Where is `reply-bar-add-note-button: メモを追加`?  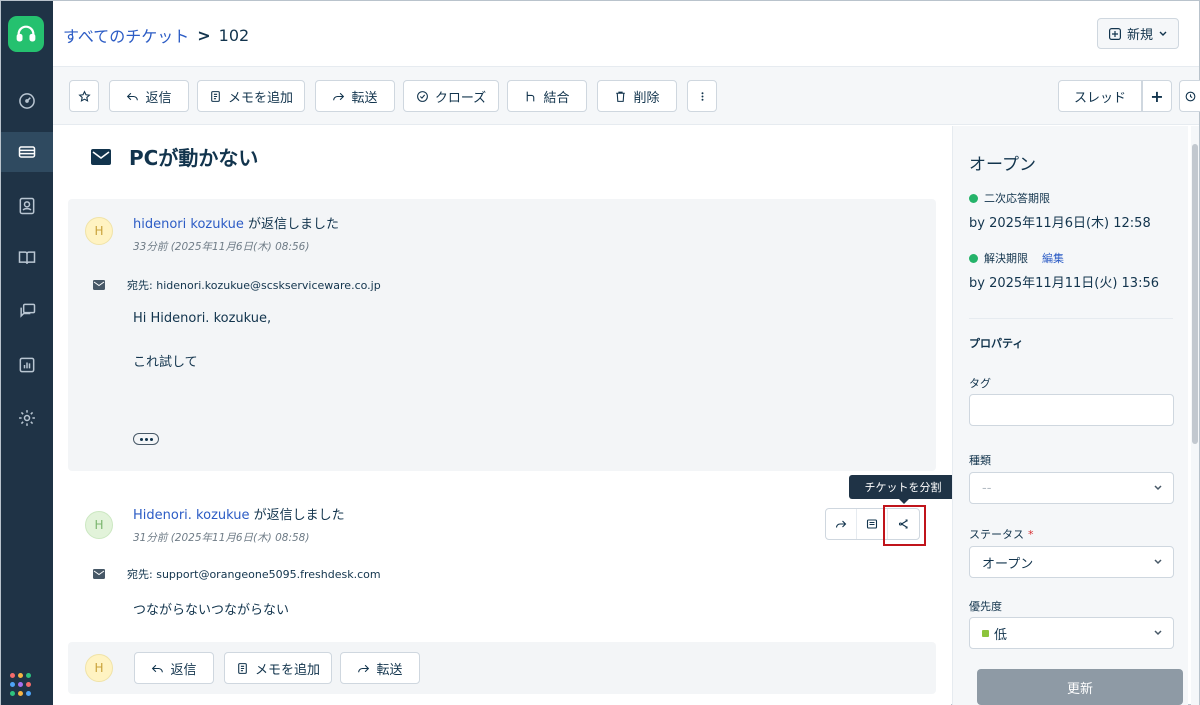
reply-bar-add-note-button: メモを追加 is located at coordinates (278, 668).